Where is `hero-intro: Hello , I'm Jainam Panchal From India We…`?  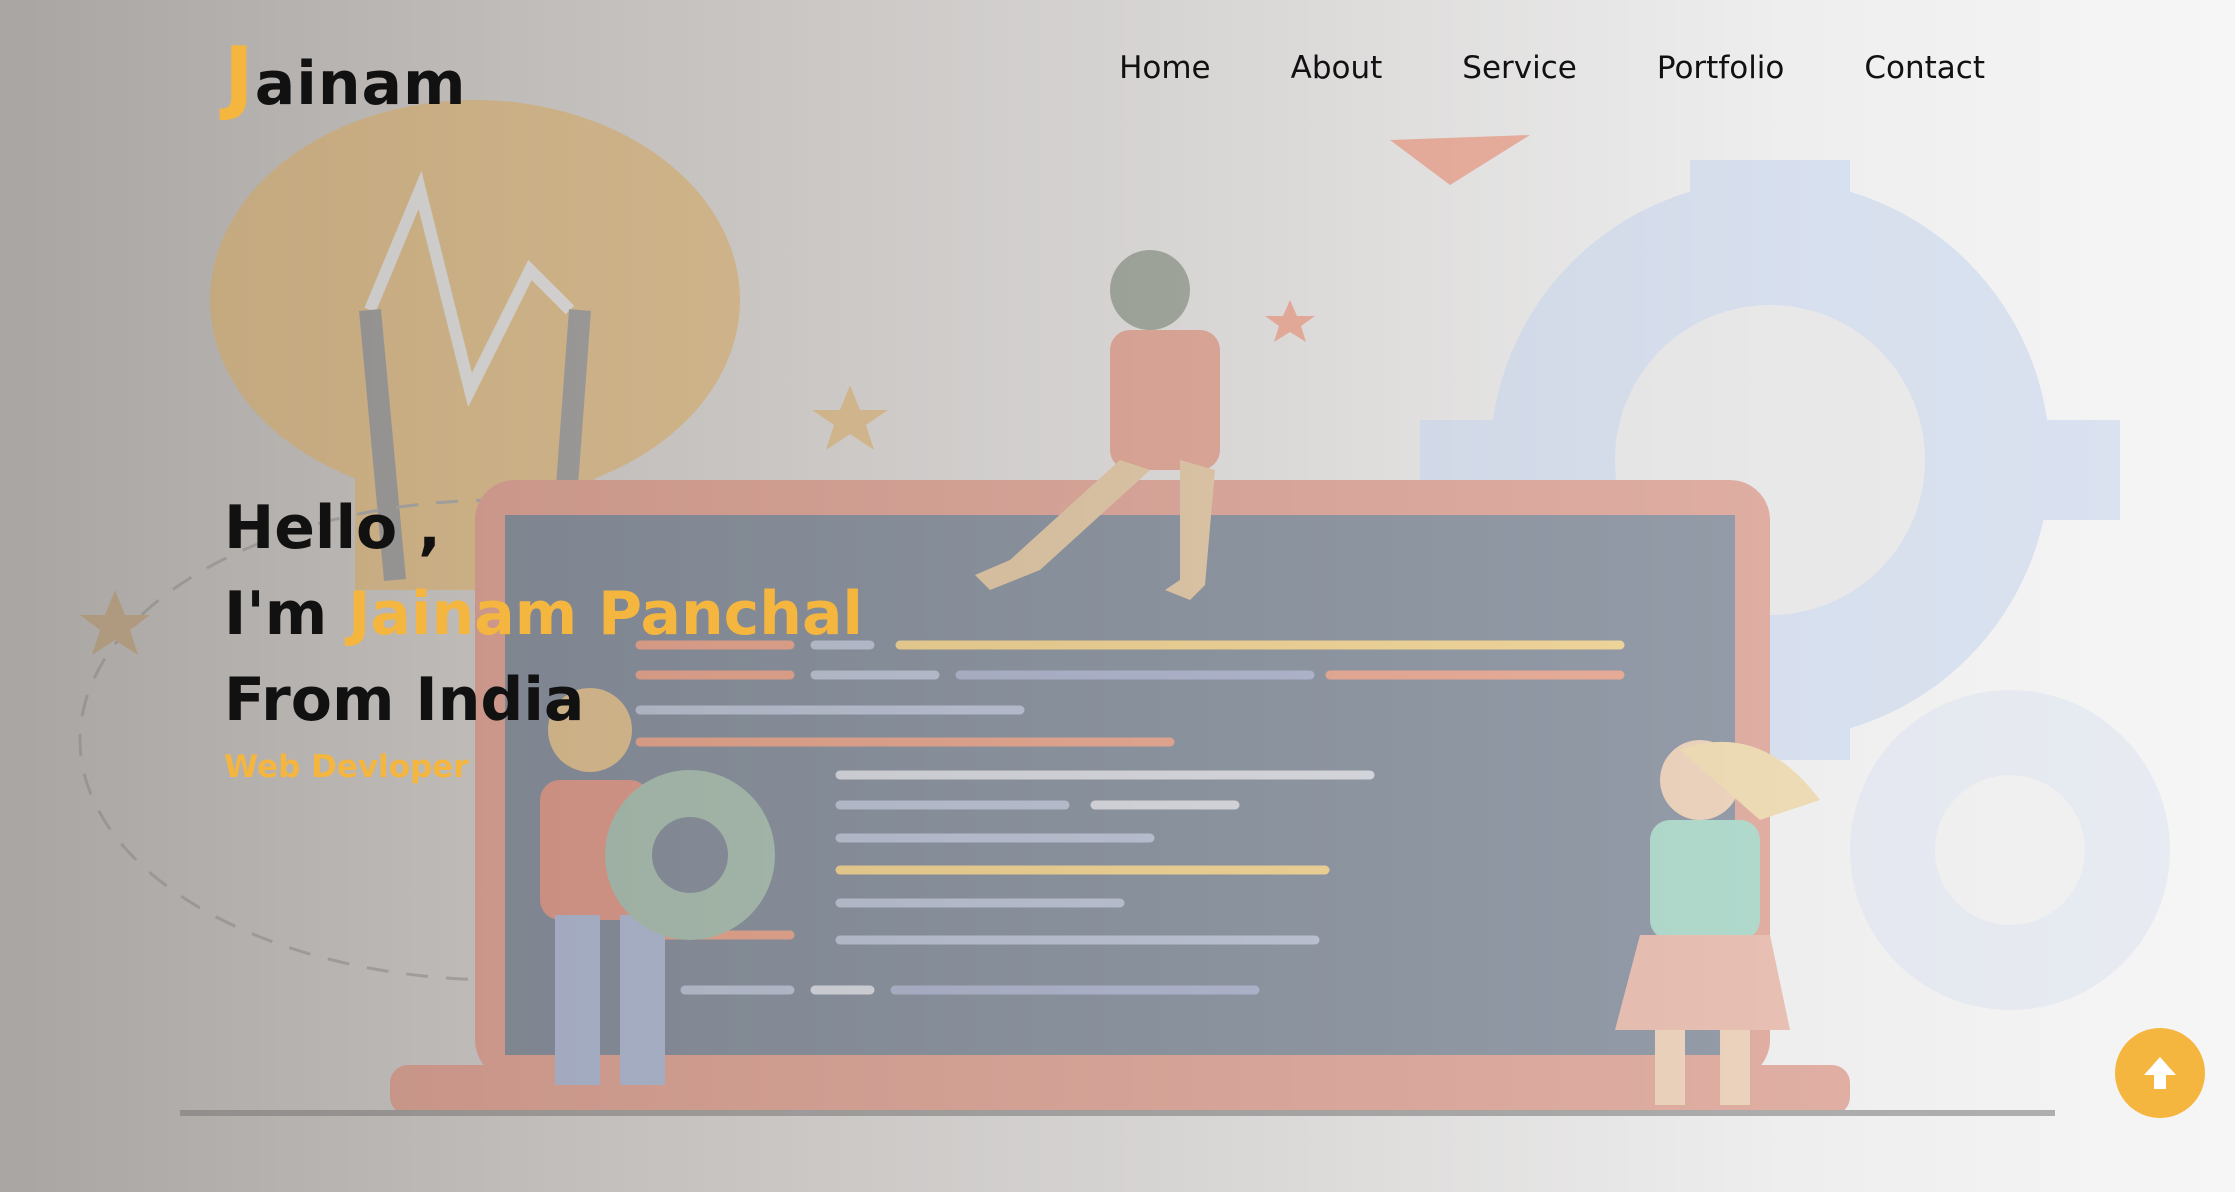 hero-intro: Hello , I'm Jainam Panchal From India We… is located at coordinates (543, 635).